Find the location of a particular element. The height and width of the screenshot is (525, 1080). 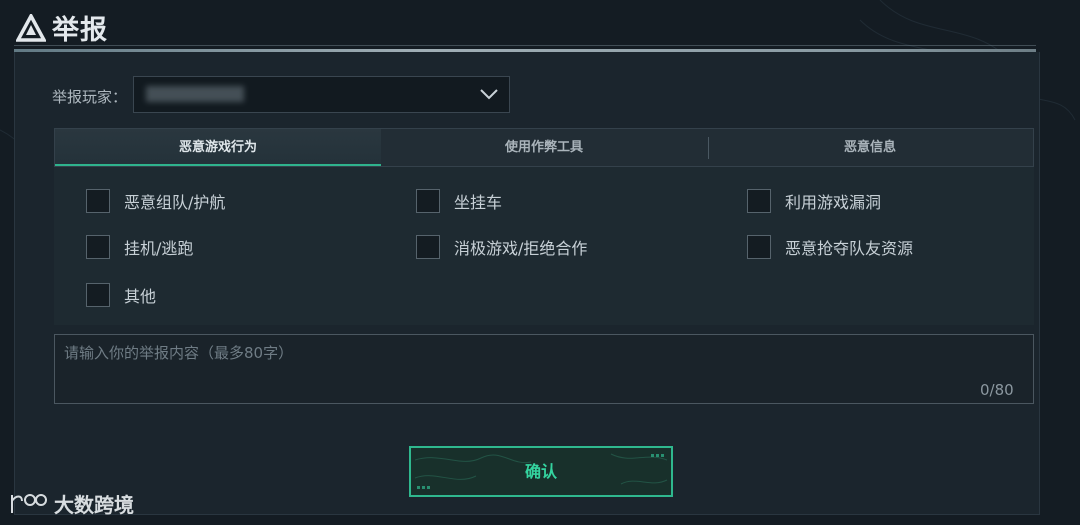

player-label: 举报玩家： is located at coordinates (90, 97).